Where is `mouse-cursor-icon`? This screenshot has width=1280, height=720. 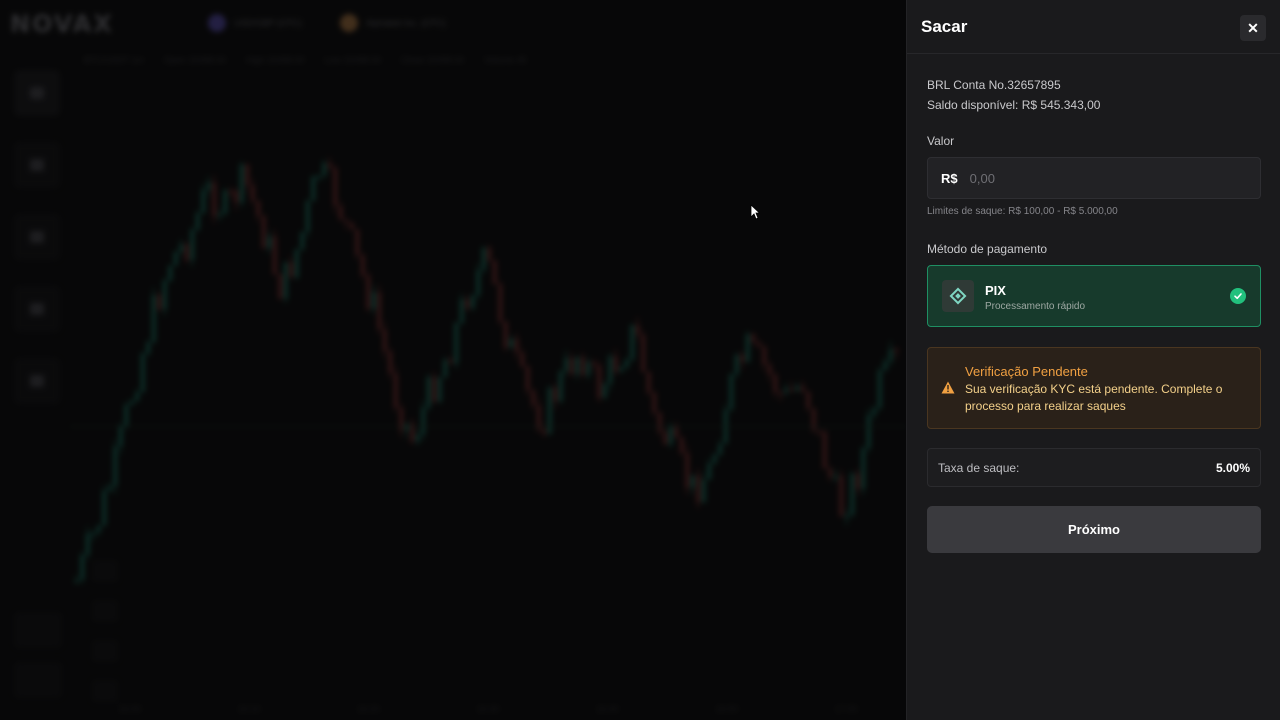 mouse-cursor-icon is located at coordinates (755, 212).